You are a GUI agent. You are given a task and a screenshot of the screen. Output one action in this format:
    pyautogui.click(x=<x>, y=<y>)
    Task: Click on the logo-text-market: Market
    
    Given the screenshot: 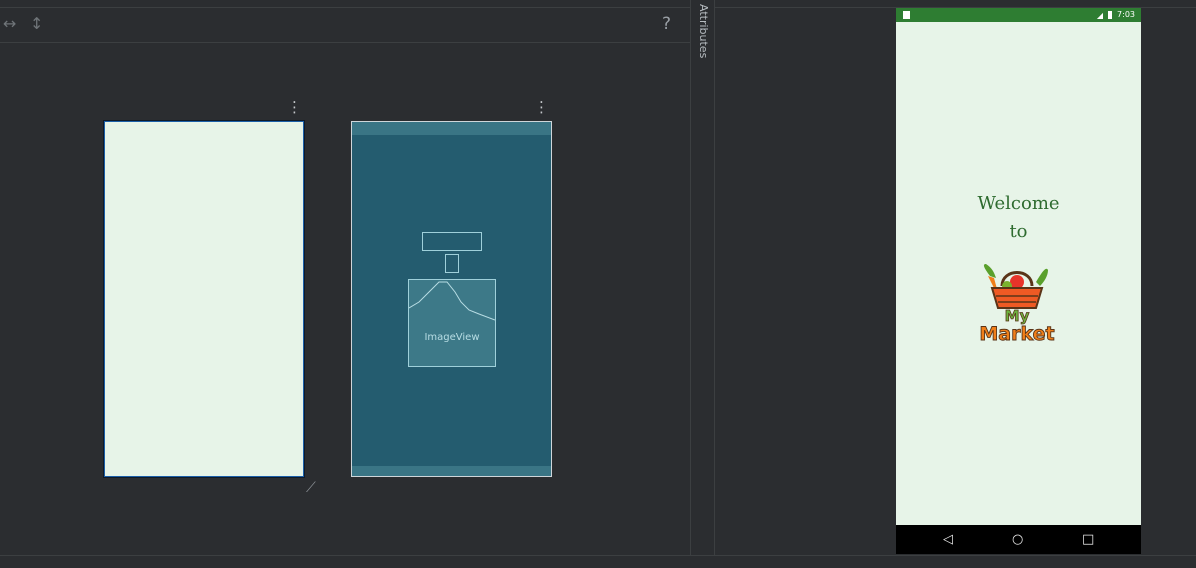 What is the action you would take?
    pyautogui.click(x=1016, y=334)
    